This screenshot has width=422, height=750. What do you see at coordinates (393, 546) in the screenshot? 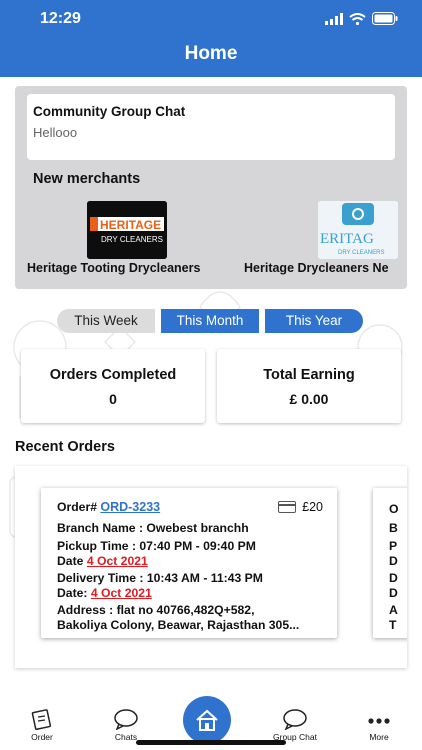
I see `peek-letter: P` at bounding box center [393, 546].